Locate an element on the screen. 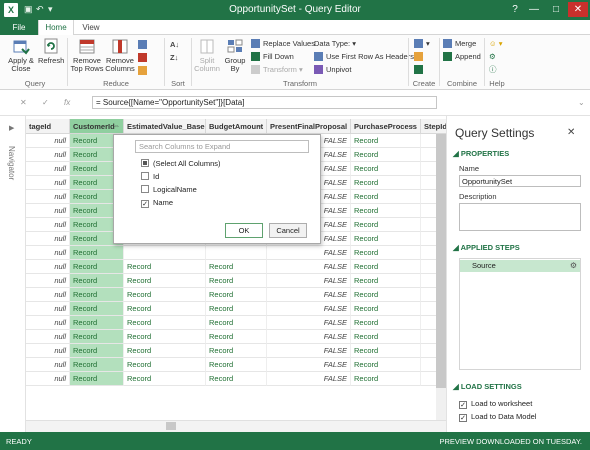 This screenshot has height=450, width=590. close-window-button: ✕ is located at coordinates (578, 9).